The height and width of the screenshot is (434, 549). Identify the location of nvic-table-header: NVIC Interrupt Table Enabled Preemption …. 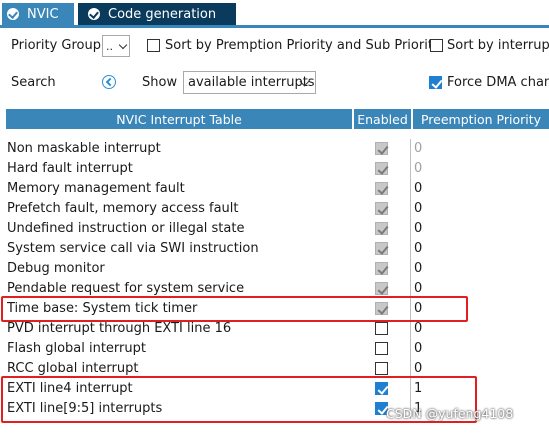
(274, 119).